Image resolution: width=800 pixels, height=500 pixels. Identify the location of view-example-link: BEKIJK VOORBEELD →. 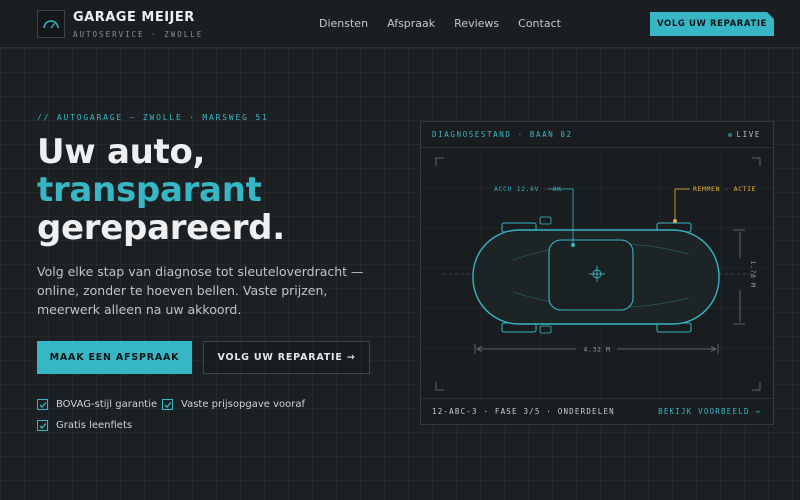
(709, 411).